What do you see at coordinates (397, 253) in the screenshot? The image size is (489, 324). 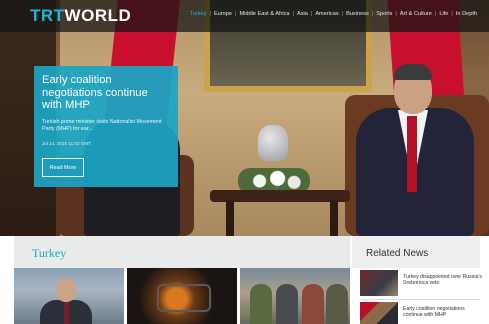 I see `related-news-title: Related News` at bounding box center [397, 253].